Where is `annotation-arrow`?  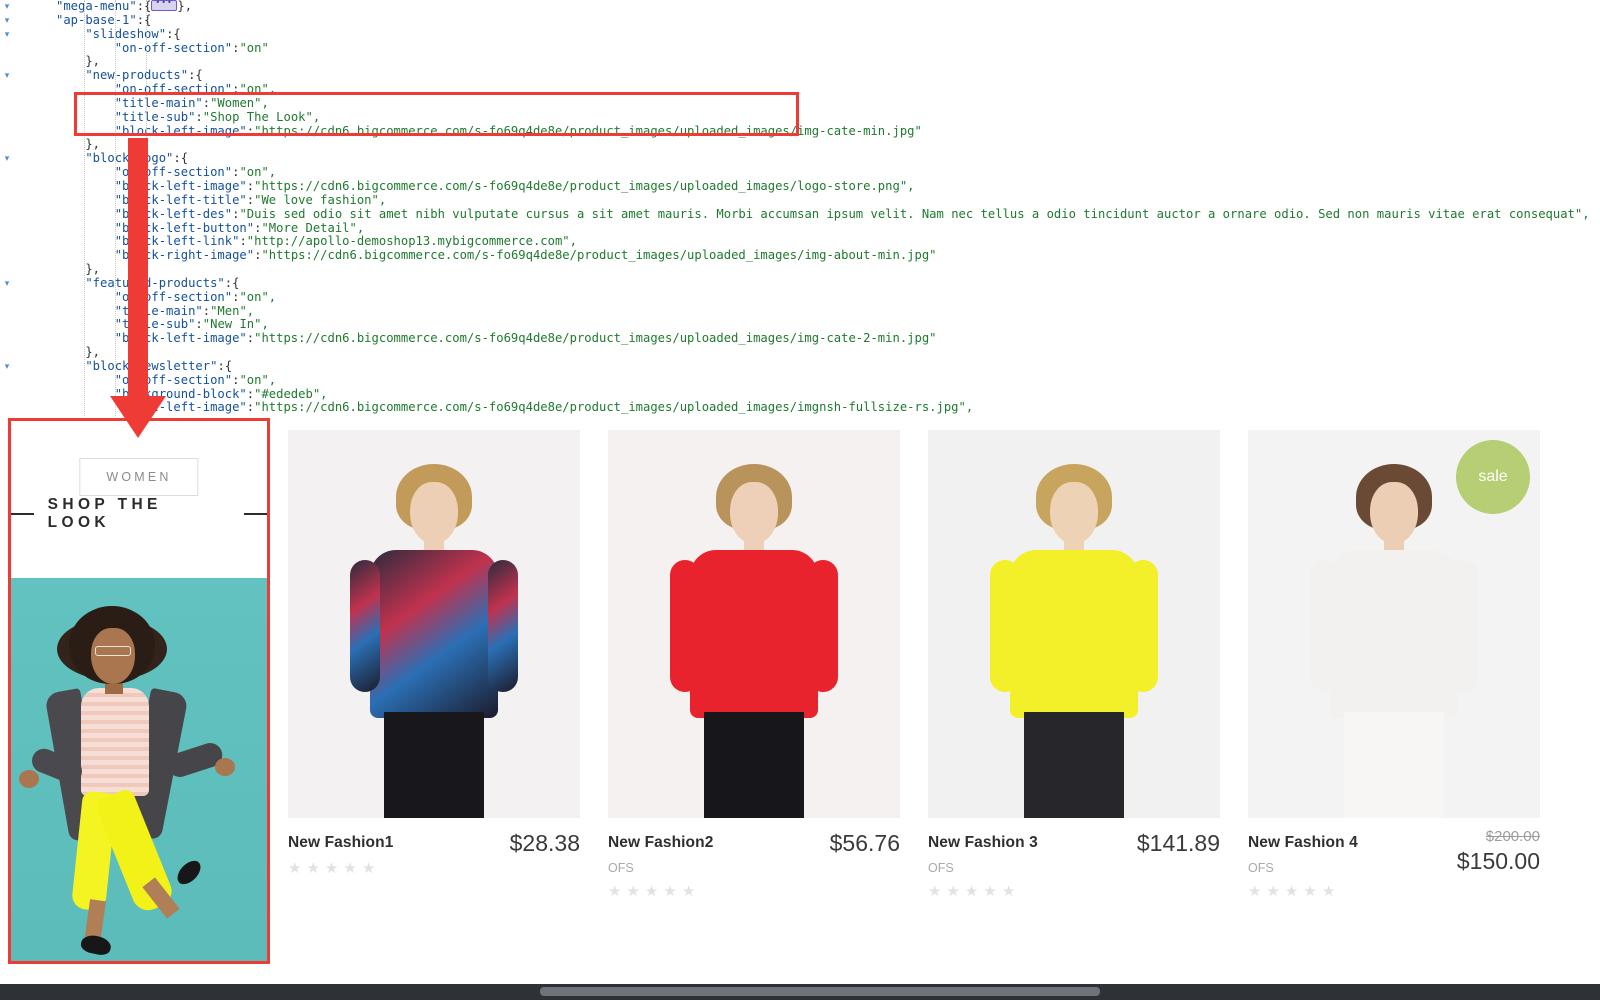 annotation-arrow is located at coordinates (138, 288).